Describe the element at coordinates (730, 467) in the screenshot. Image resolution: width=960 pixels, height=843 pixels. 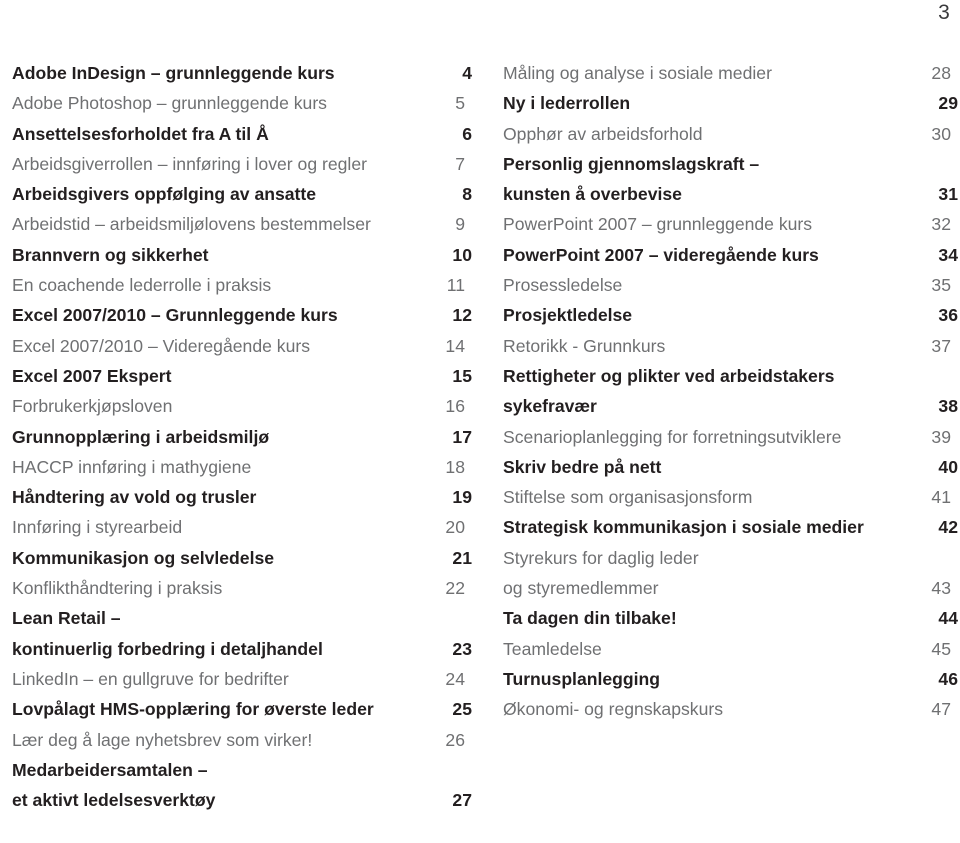
I see `toc-entry: Skriv bedre på nett 40` at that location.